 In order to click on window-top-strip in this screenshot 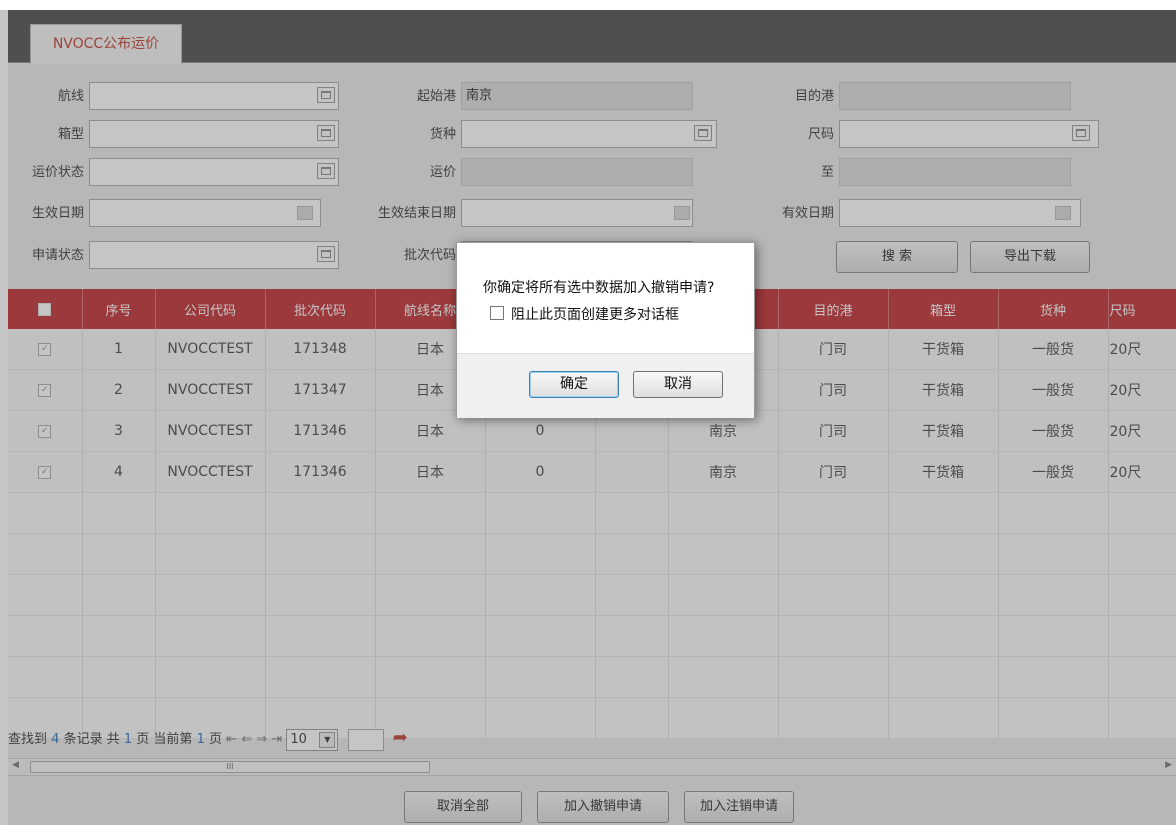, I will do `click(588, 5)`.